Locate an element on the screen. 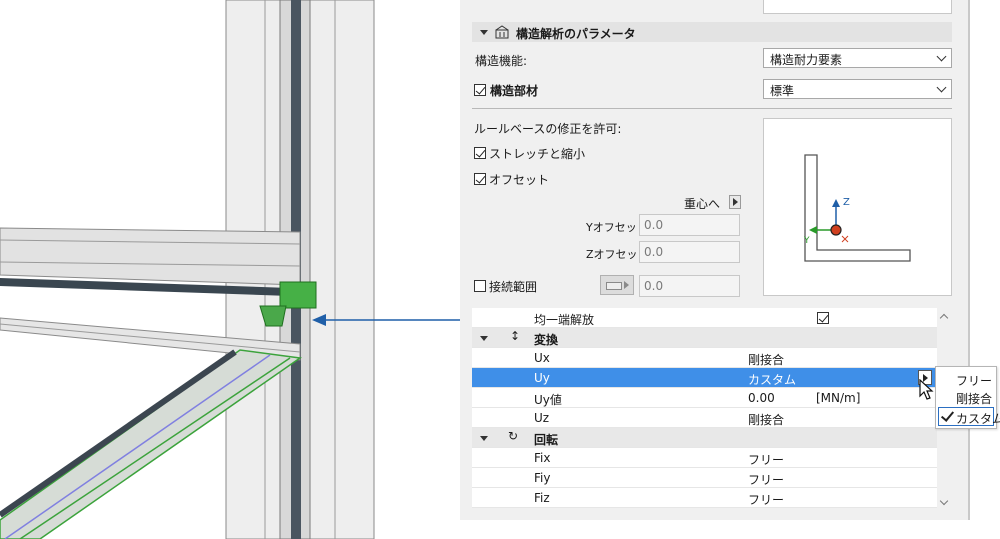 Image resolution: width=1000 pixels, height=539 pixels. structural-function-select: 構造耐力要素 is located at coordinates (857, 58).